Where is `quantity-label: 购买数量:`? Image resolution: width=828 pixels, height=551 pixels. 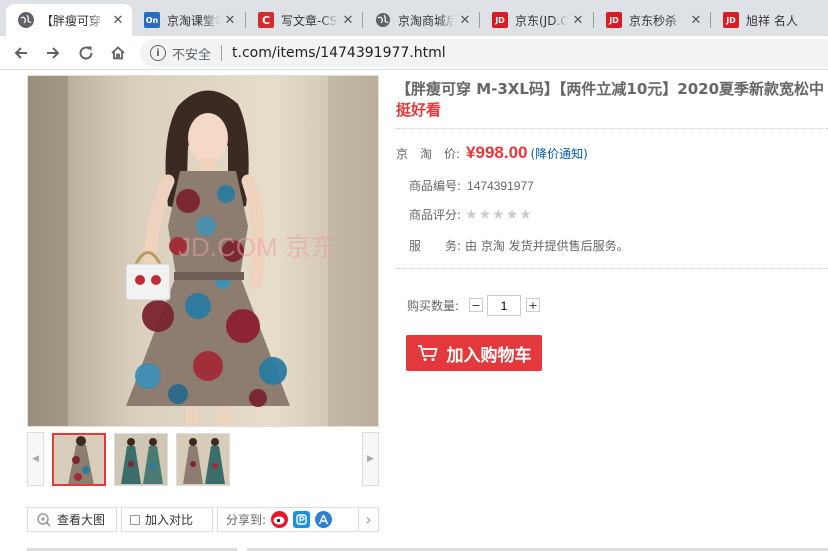 quantity-label: 购买数量: is located at coordinates (433, 306).